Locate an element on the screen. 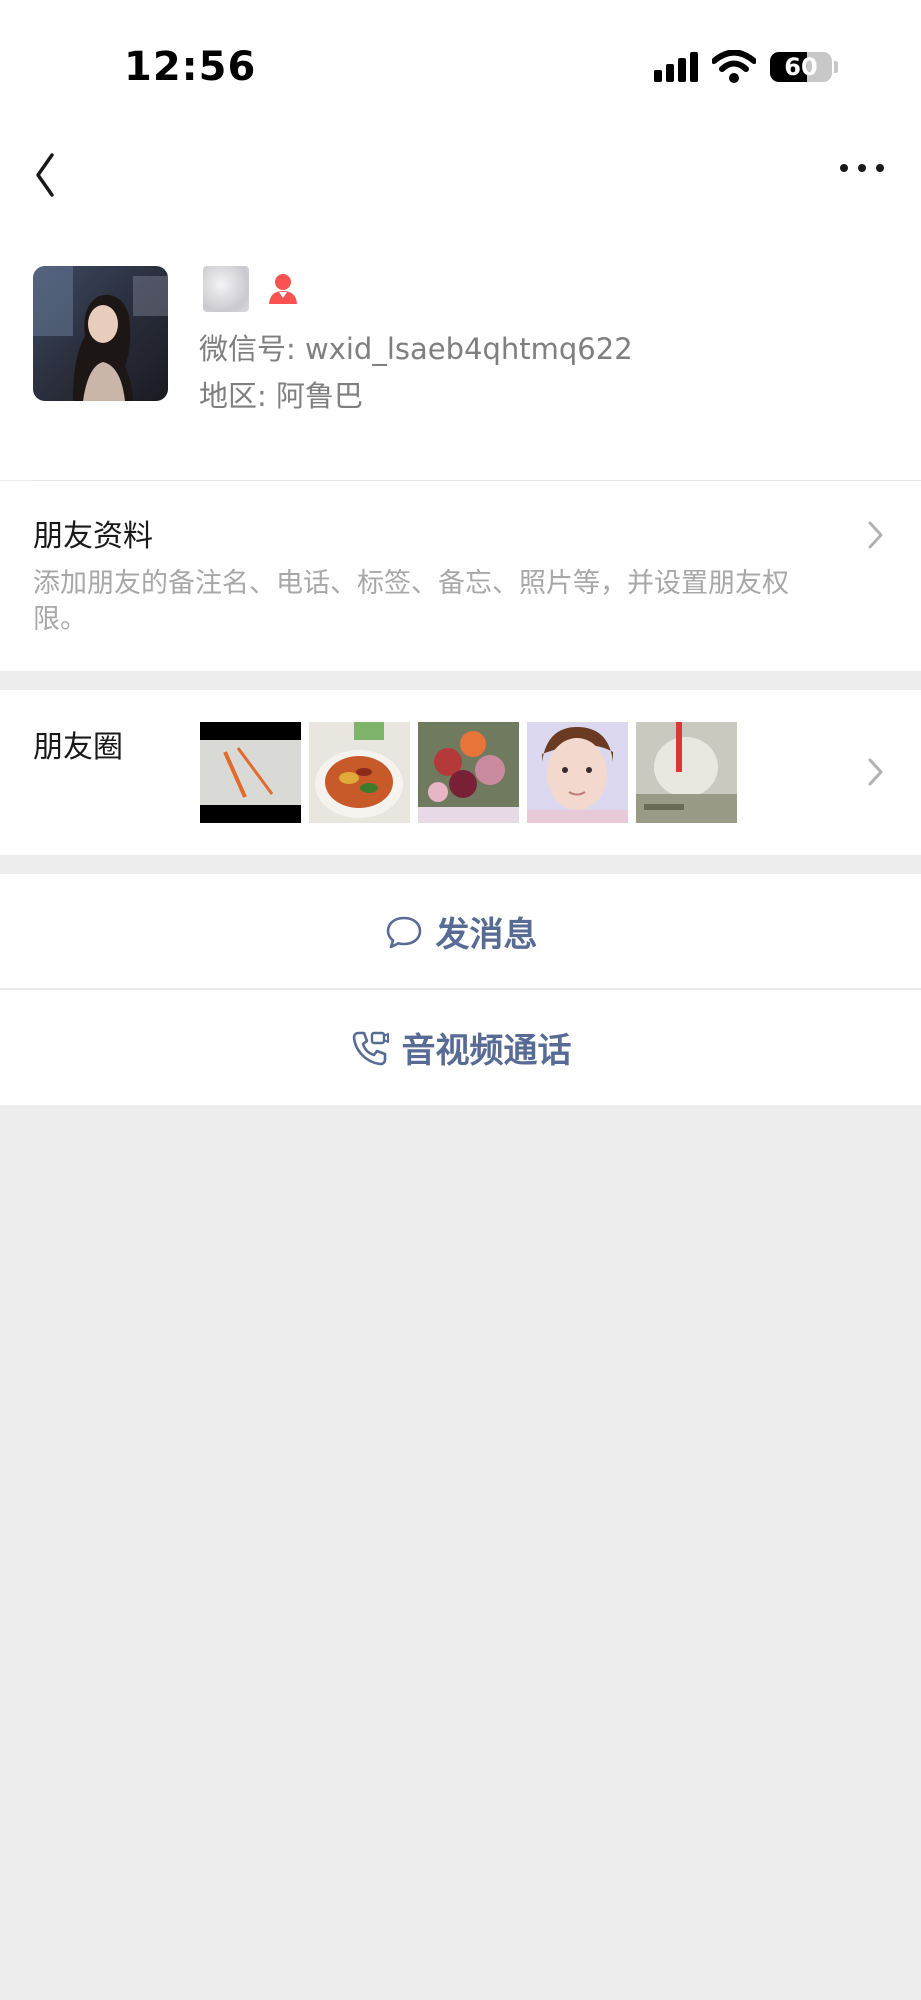 The height and width of the screenshot is (2000, 921). send-message-button: 发消息 is located at coordinates (460, 931).